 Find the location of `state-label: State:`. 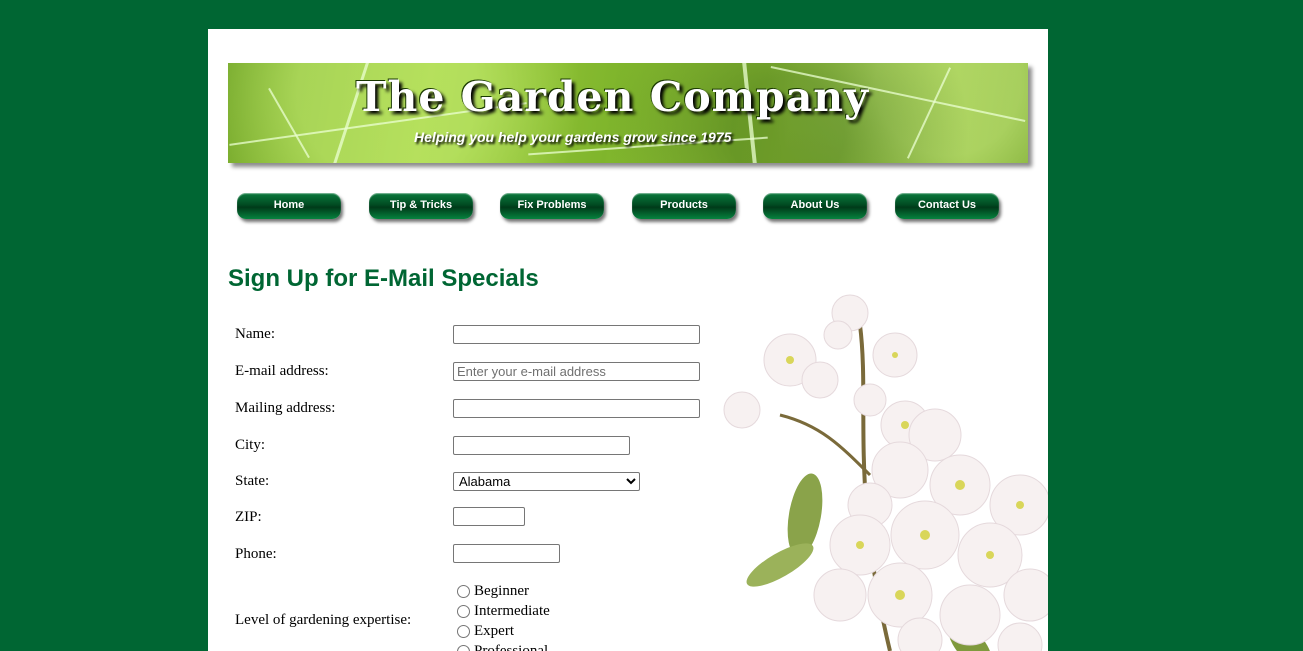

state-label: State: is located at coordinates (252, 481).